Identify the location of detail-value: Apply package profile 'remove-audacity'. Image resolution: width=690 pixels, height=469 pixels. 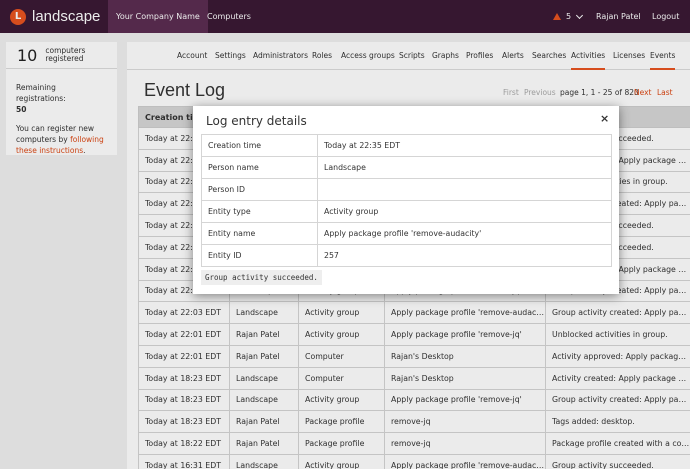
(464, 233).